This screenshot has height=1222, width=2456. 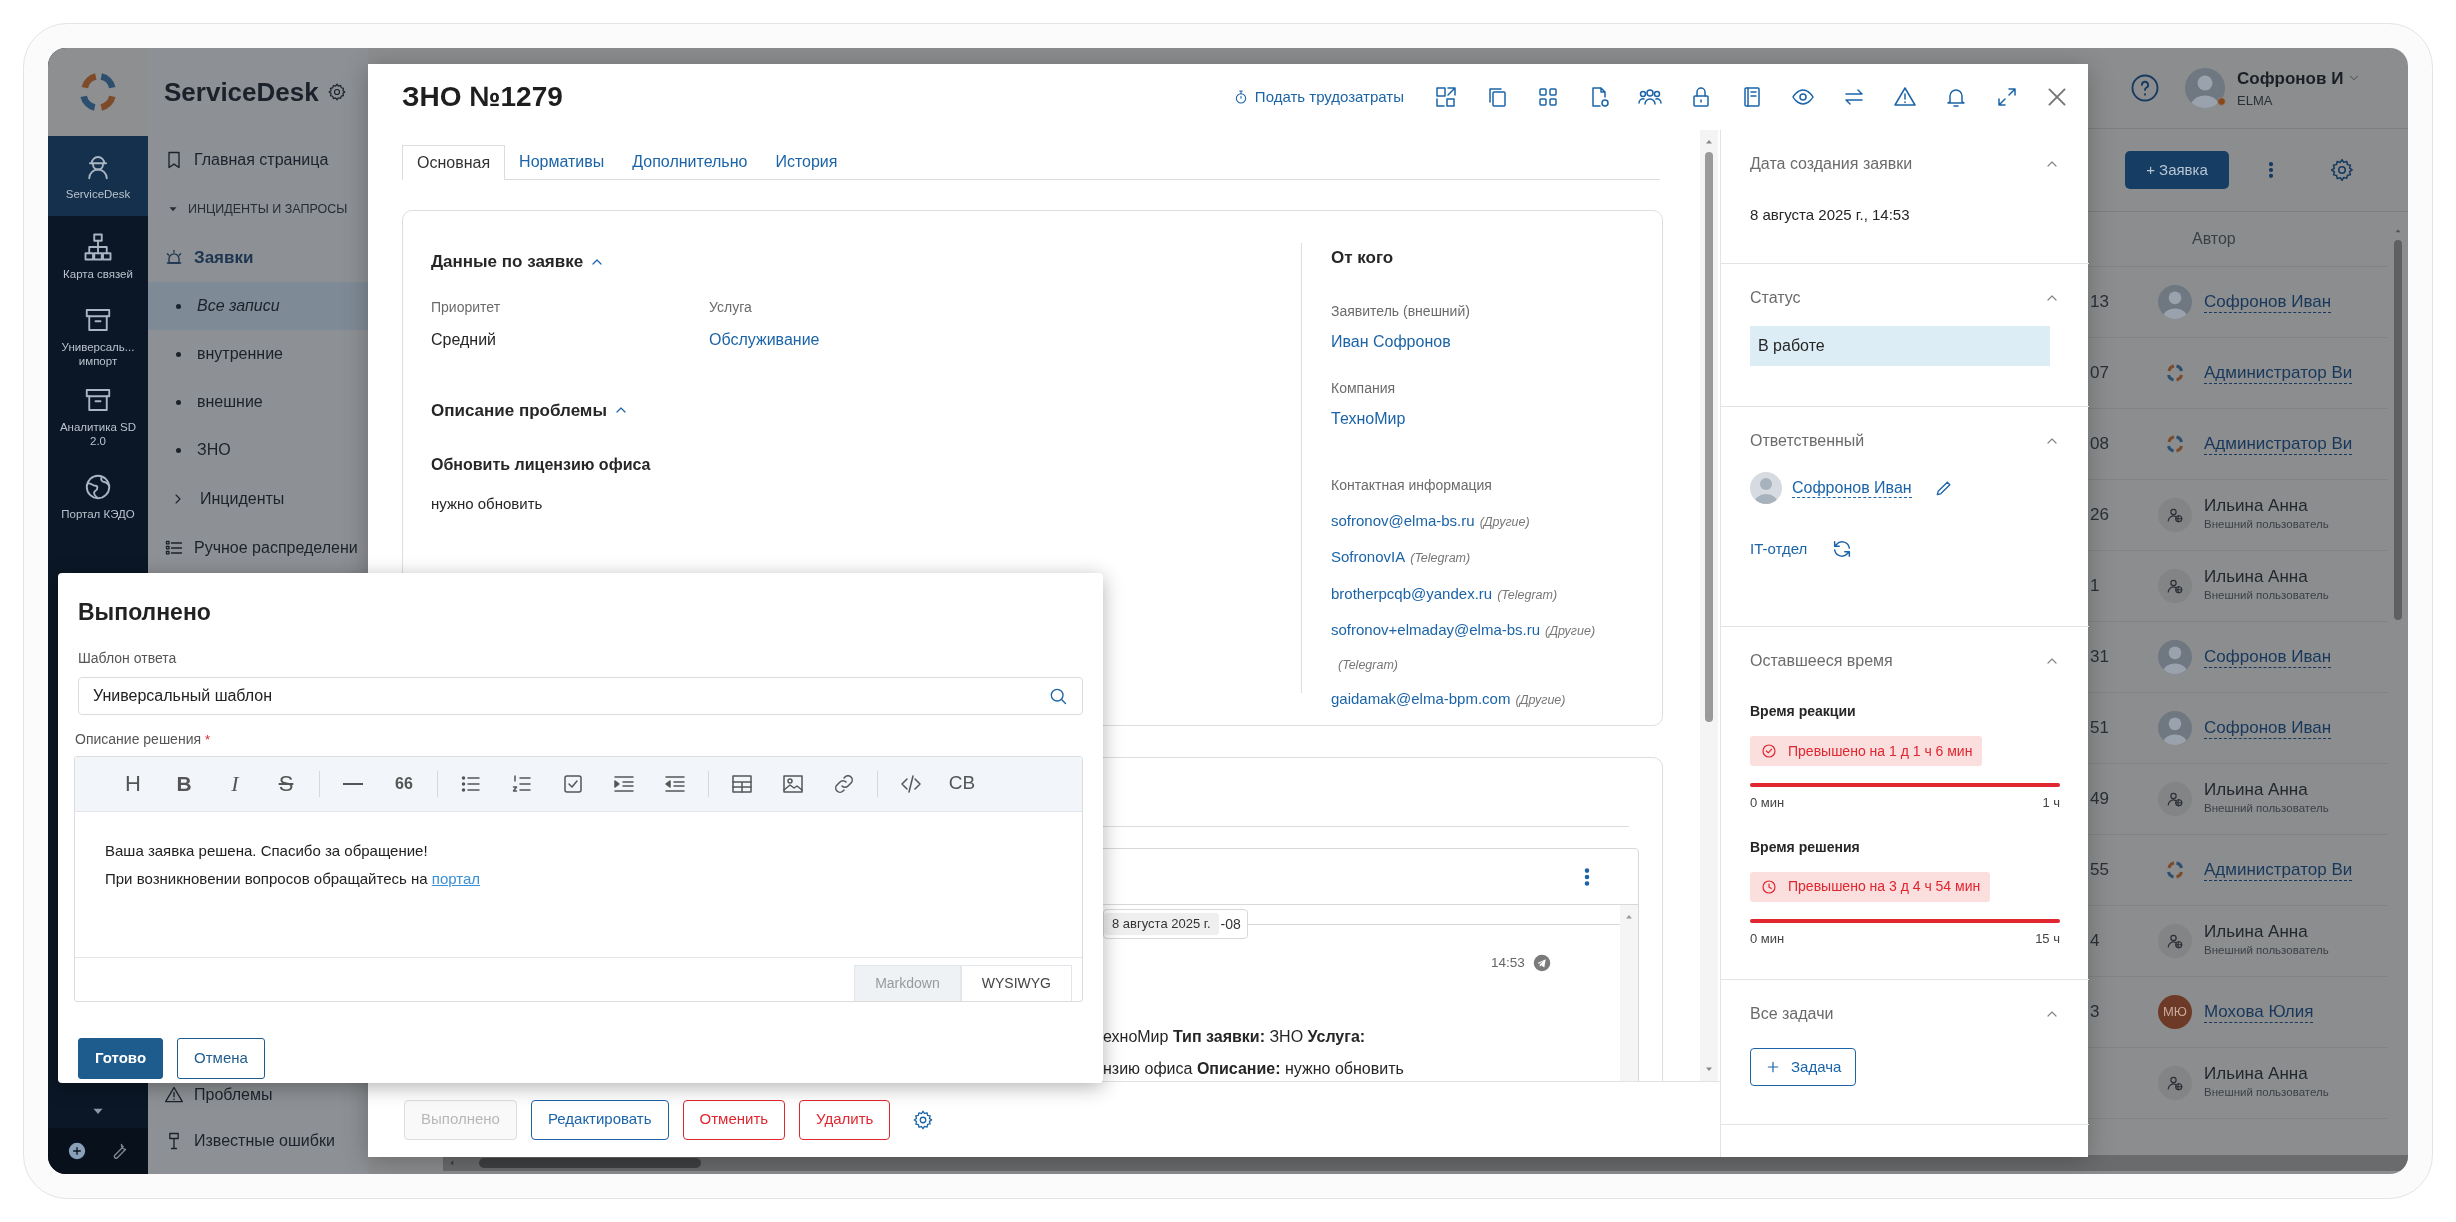 I want to click on app-title: ServiceDesk, so click(x=241, y=92).